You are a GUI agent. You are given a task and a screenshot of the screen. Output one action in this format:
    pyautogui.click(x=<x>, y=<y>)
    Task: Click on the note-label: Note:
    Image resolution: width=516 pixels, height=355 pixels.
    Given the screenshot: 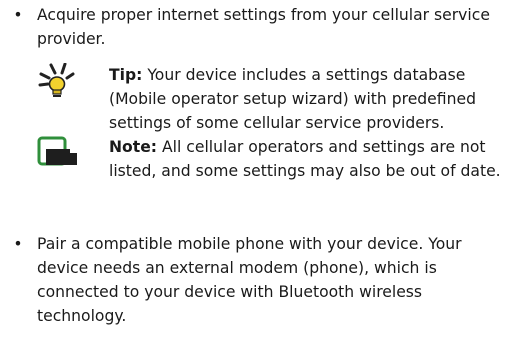 What is the action you would take?
    pyautogui.click(x=133, y=147)
    